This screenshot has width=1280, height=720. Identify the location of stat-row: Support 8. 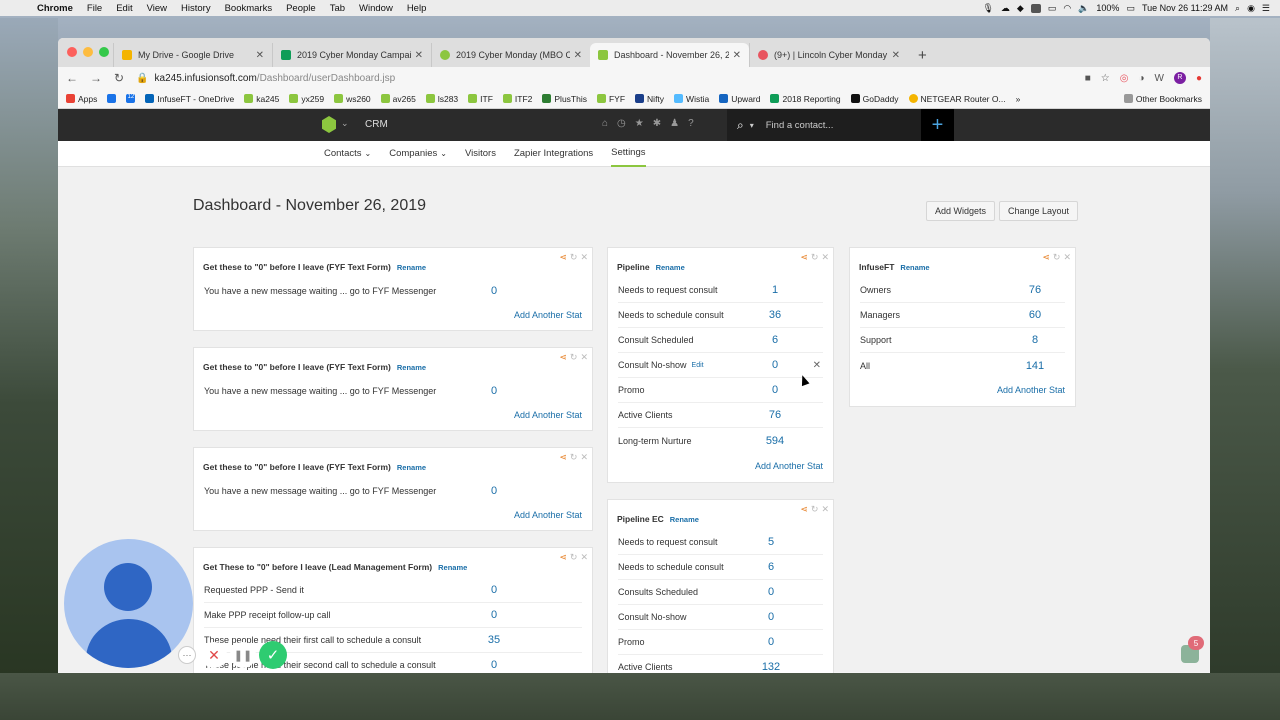
(962, 340).